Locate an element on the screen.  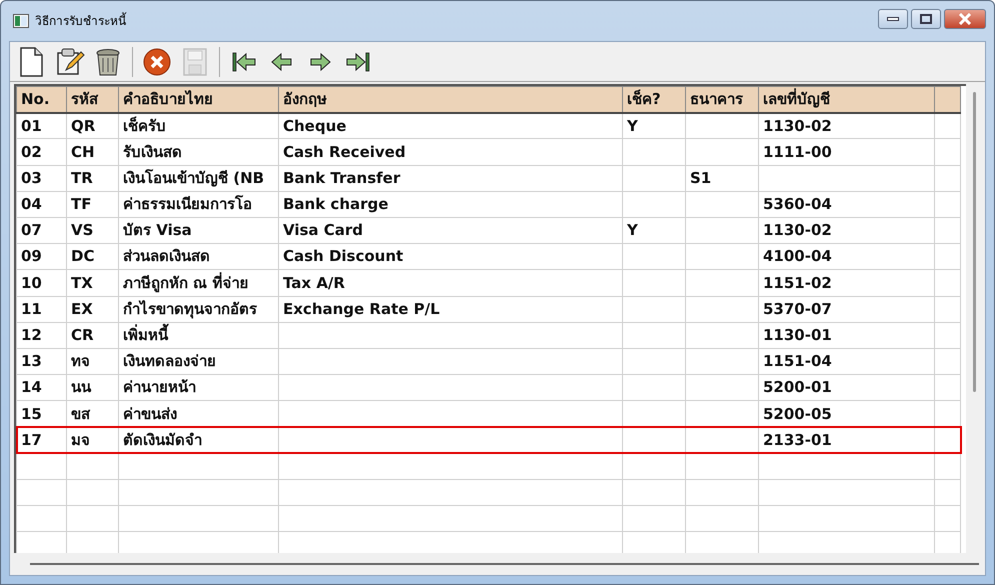
table-cell: เงินโอนเข้าบัญชี (NB is located at coordinates (198, 178).